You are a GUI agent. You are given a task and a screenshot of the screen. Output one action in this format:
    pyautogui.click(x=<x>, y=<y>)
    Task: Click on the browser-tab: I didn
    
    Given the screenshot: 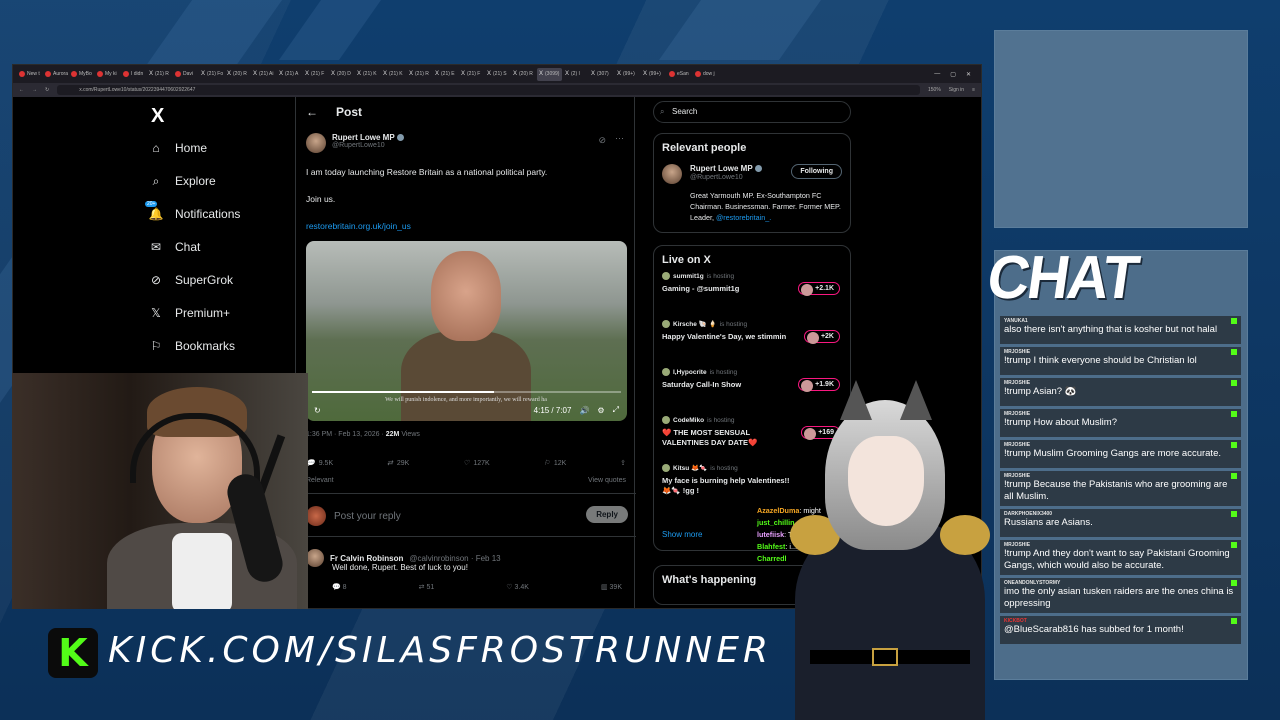 What is the action you would take?
    pyautogui.click(x=133, y=74)
    